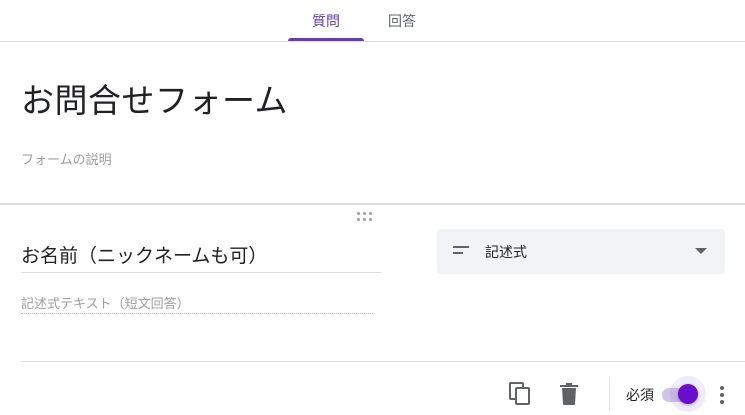 The image size is (745, 415). Describe the element at coordinates (506, 253) in the screenshot. I see `question-type-label: 記述式` at that location.